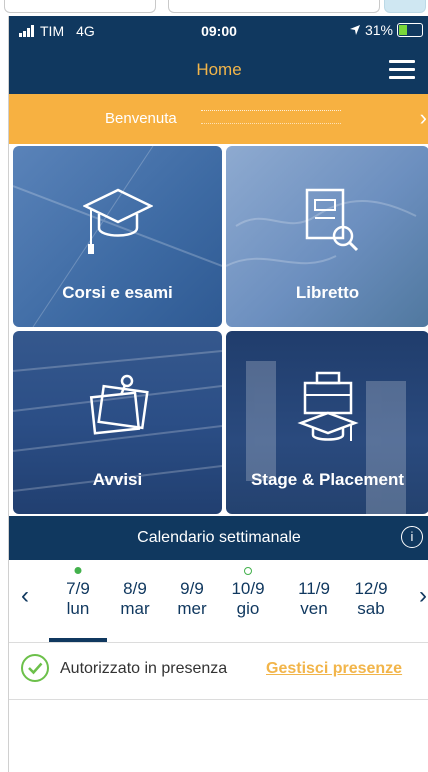 The width and height of the screenshot is (428, 772). I want to click on redacted-name, so click(271, 117).